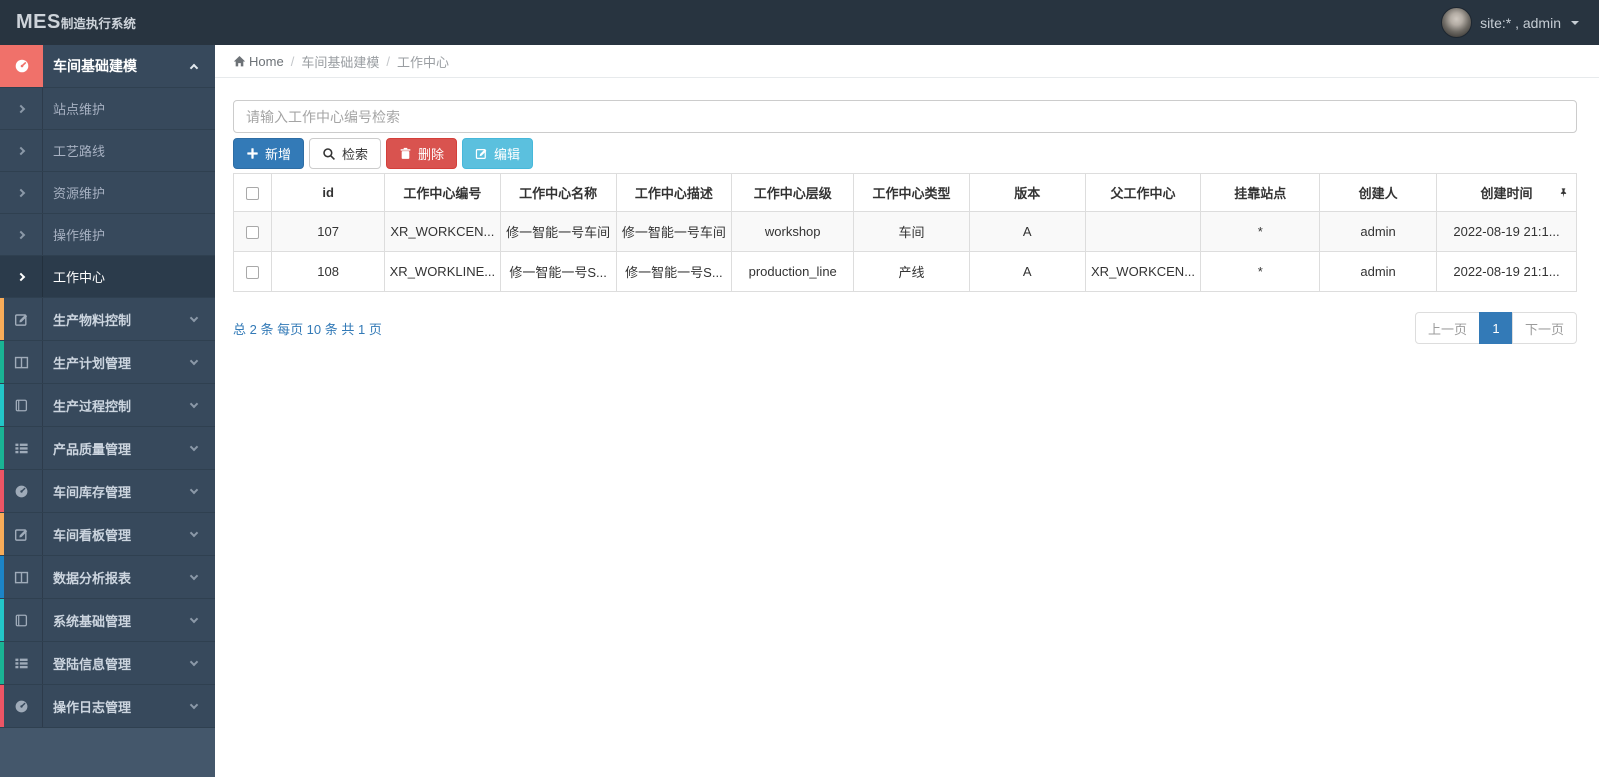  What do you see at coordinates (793, 192) in the screenshot?
I see `column-header: 工作中心层级` at bounding box center [793, 192].